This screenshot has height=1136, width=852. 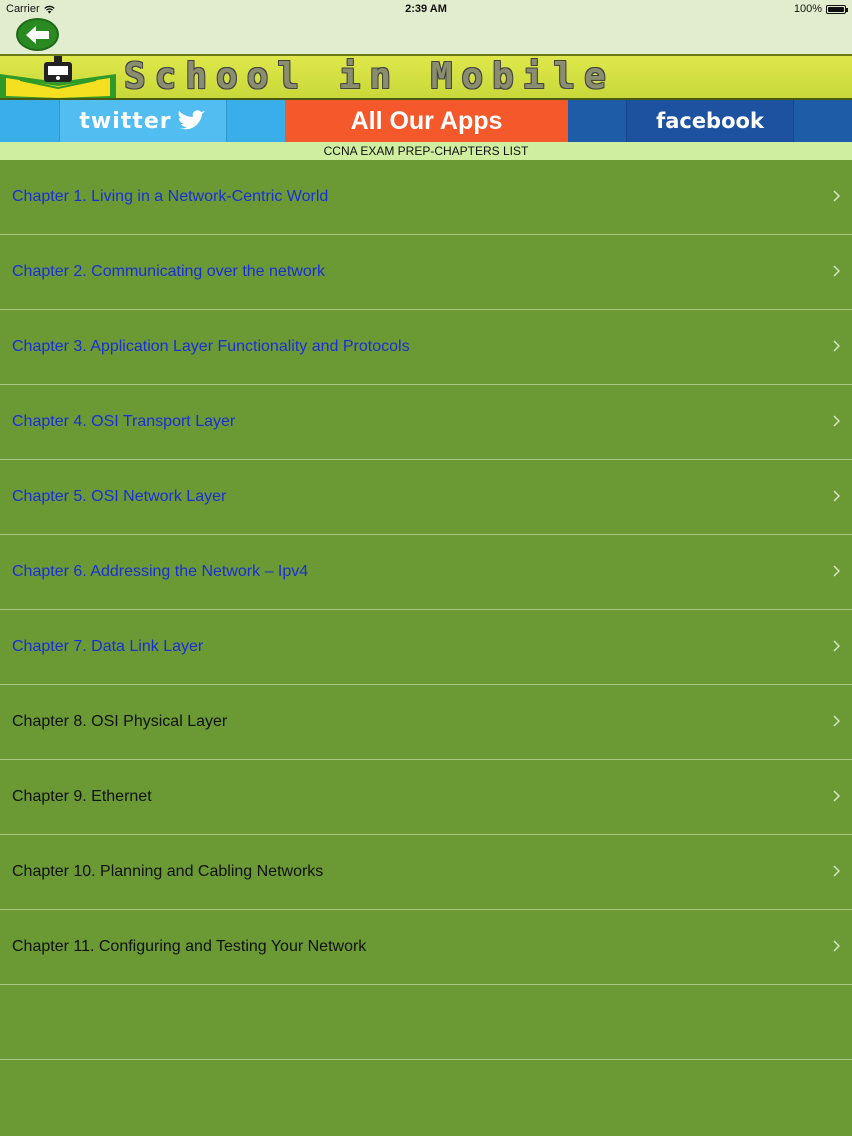 I want to click on top-bar: Carrier 2:39 AM 100%, so click(x=426, y=27).